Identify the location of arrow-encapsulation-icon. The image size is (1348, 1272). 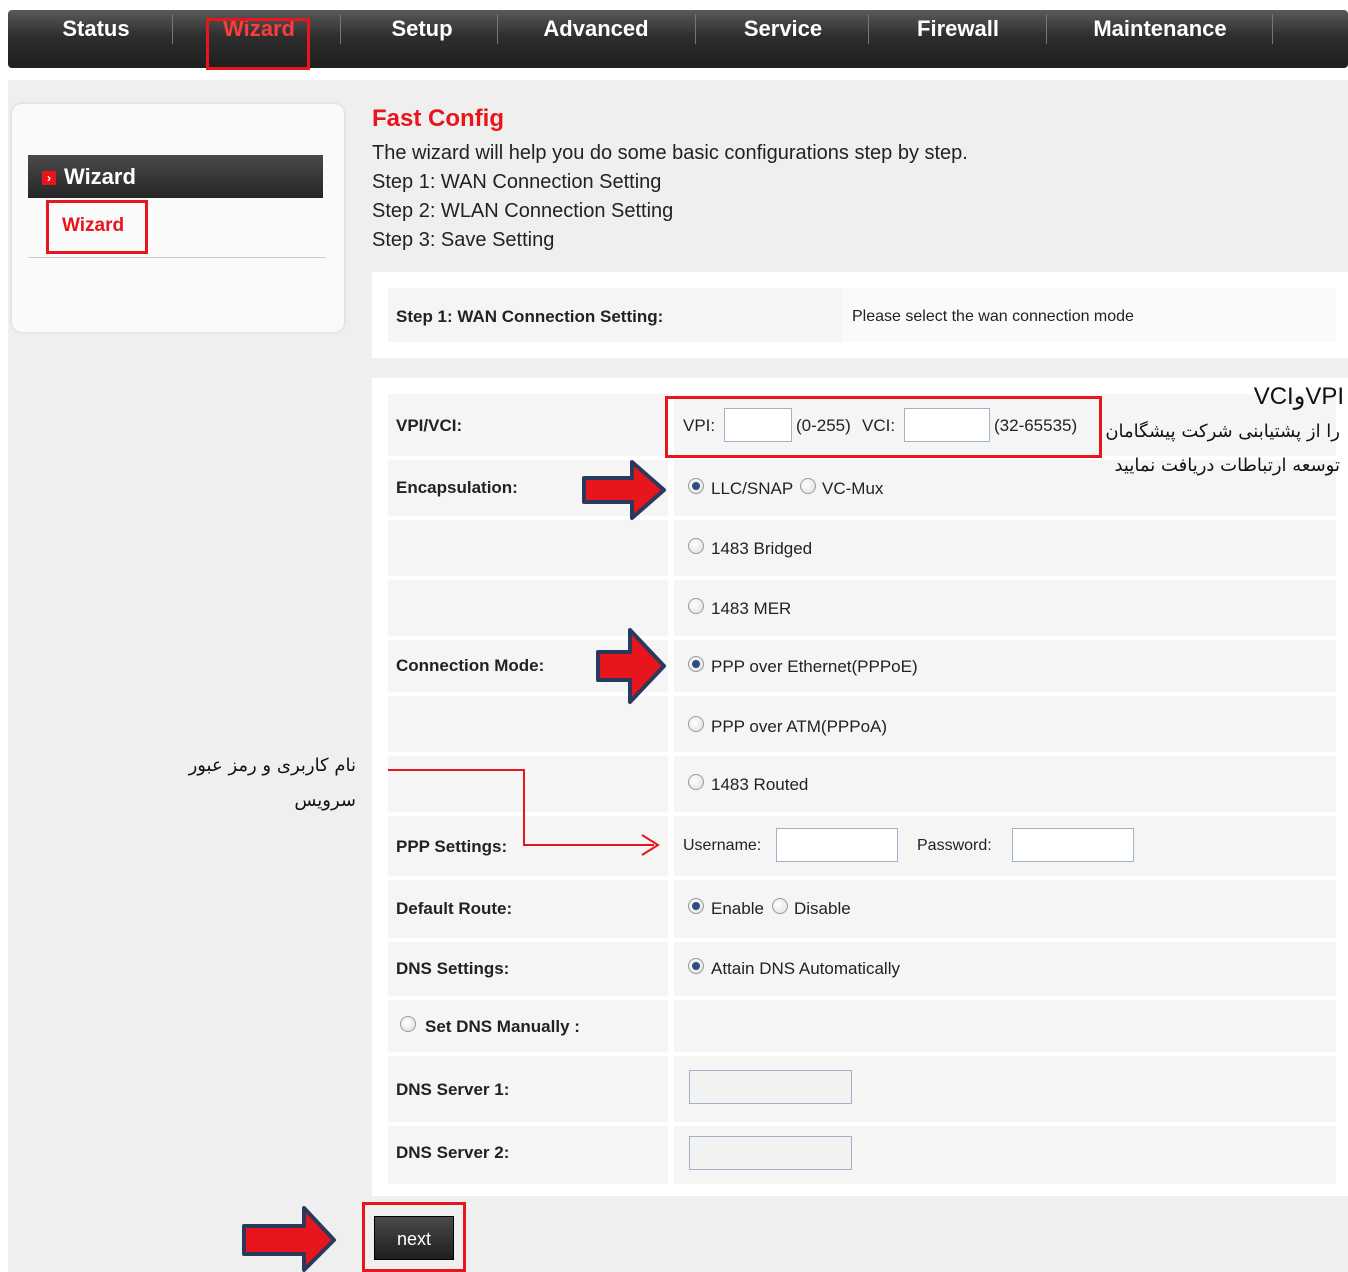
(624, 490).